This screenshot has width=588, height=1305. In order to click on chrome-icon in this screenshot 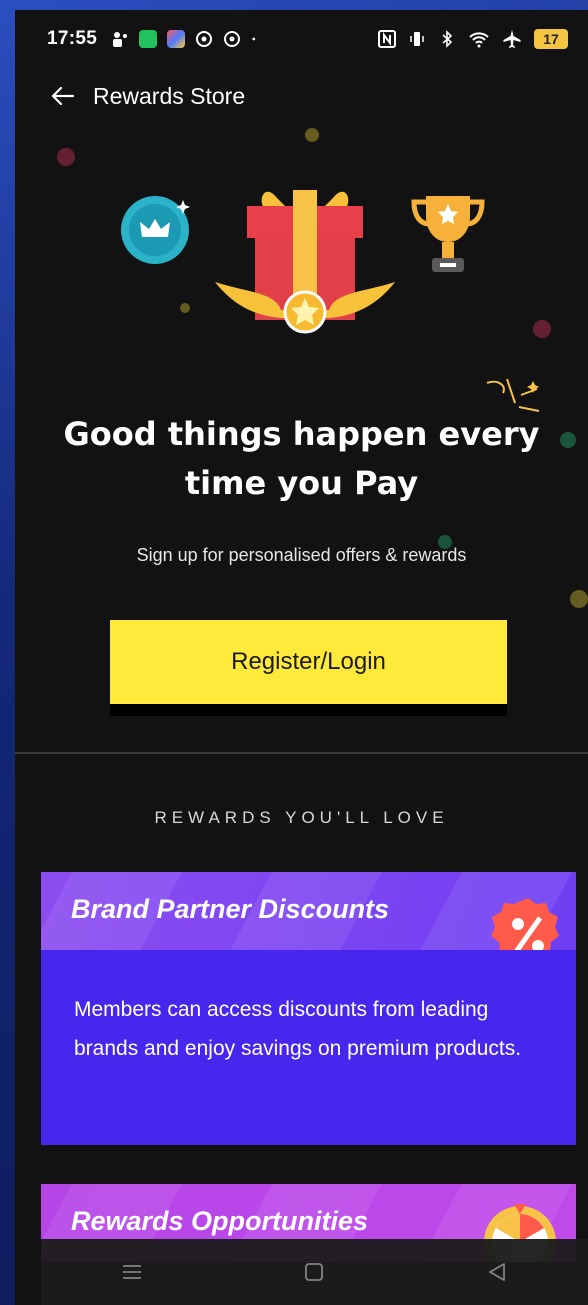, I will do `click(204, 39)`.